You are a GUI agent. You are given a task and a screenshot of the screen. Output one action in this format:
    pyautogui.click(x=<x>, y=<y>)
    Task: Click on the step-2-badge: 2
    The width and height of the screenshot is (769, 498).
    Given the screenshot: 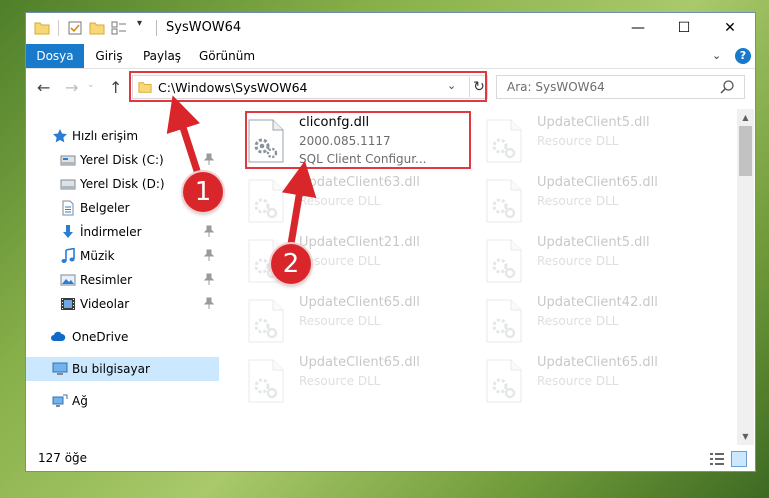 What is the action you would take?
    pyautogui.click(x=291, y=264)
    